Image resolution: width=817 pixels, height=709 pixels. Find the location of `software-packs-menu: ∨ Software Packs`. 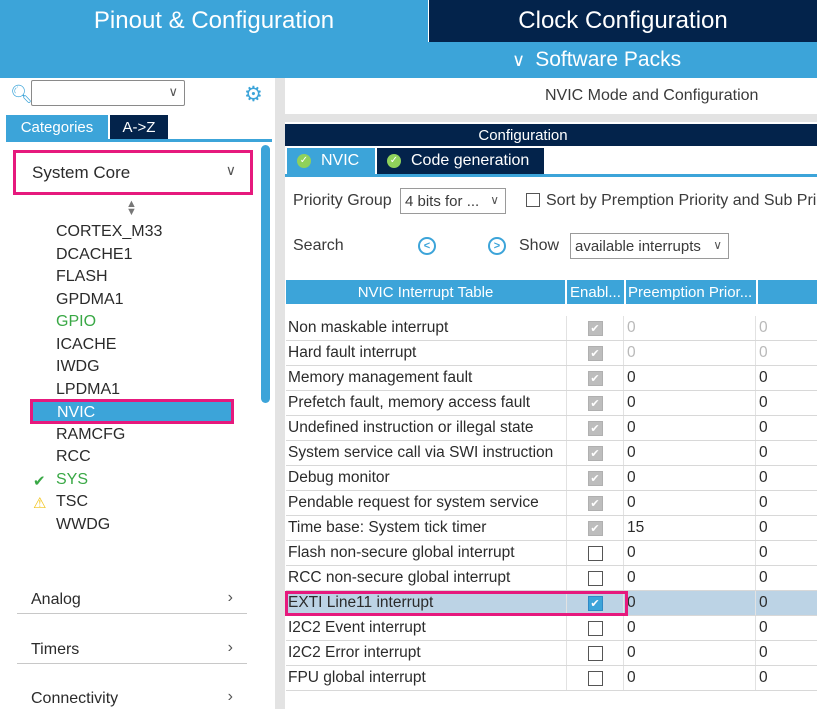

software-packs-menu: ∨ Software Packs is located at coordinates (596, 60).